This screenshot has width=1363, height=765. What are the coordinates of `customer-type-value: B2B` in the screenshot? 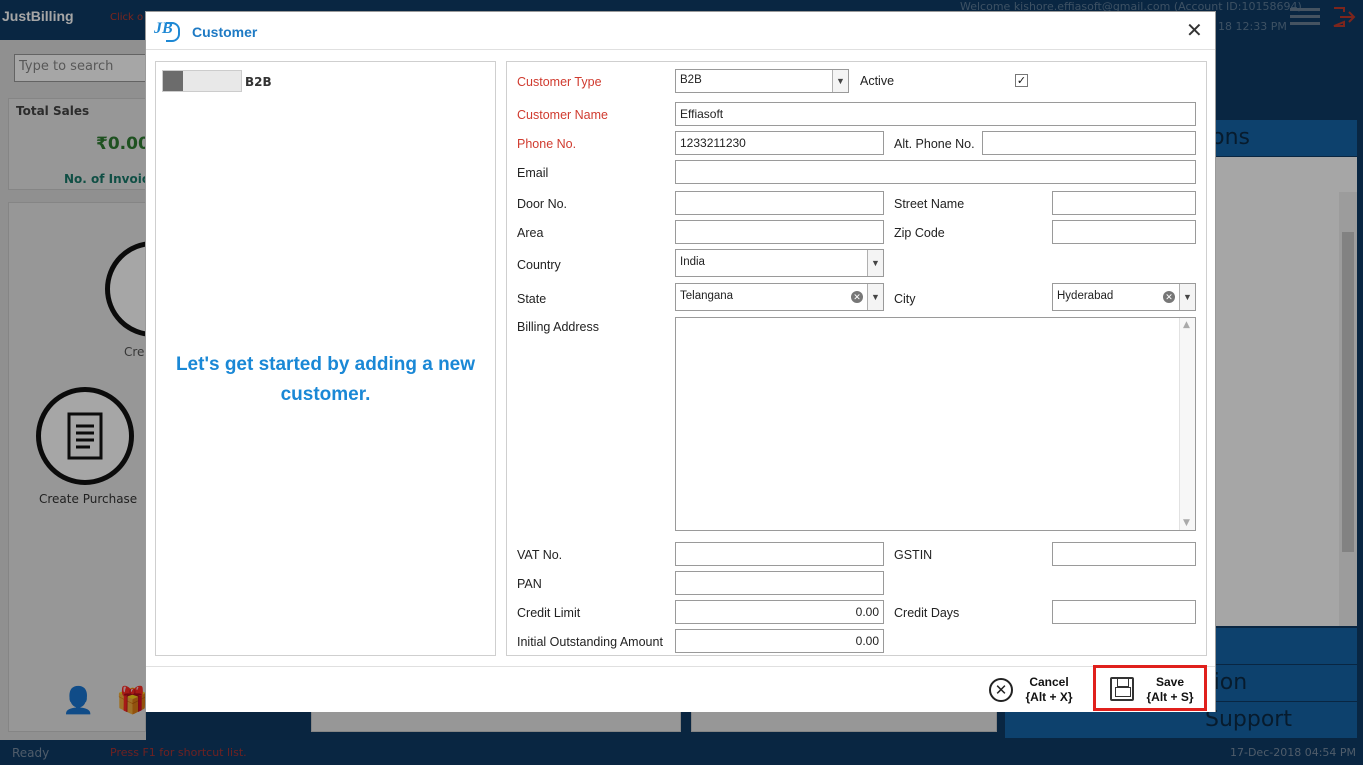 It's located at (691, 80).